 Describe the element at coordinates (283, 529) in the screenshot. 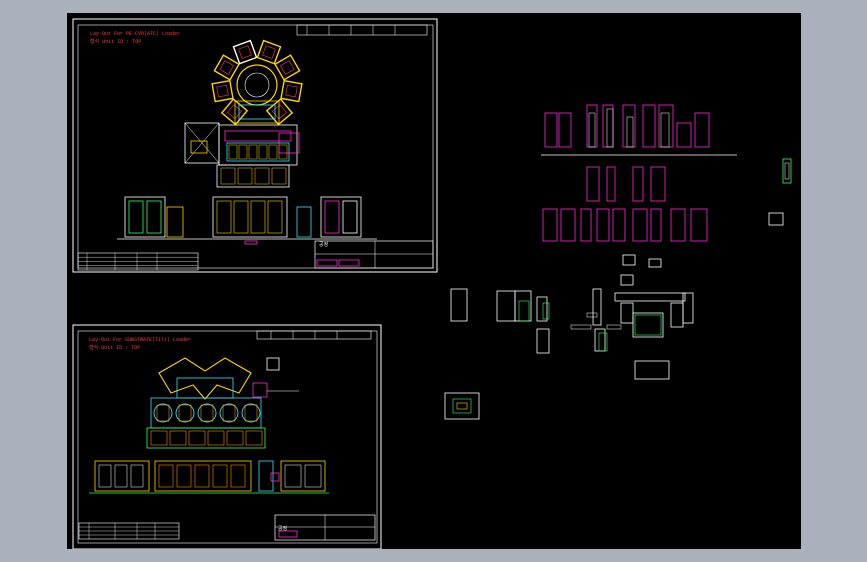

I see `bottom-title-block-label: 공정` at that location.